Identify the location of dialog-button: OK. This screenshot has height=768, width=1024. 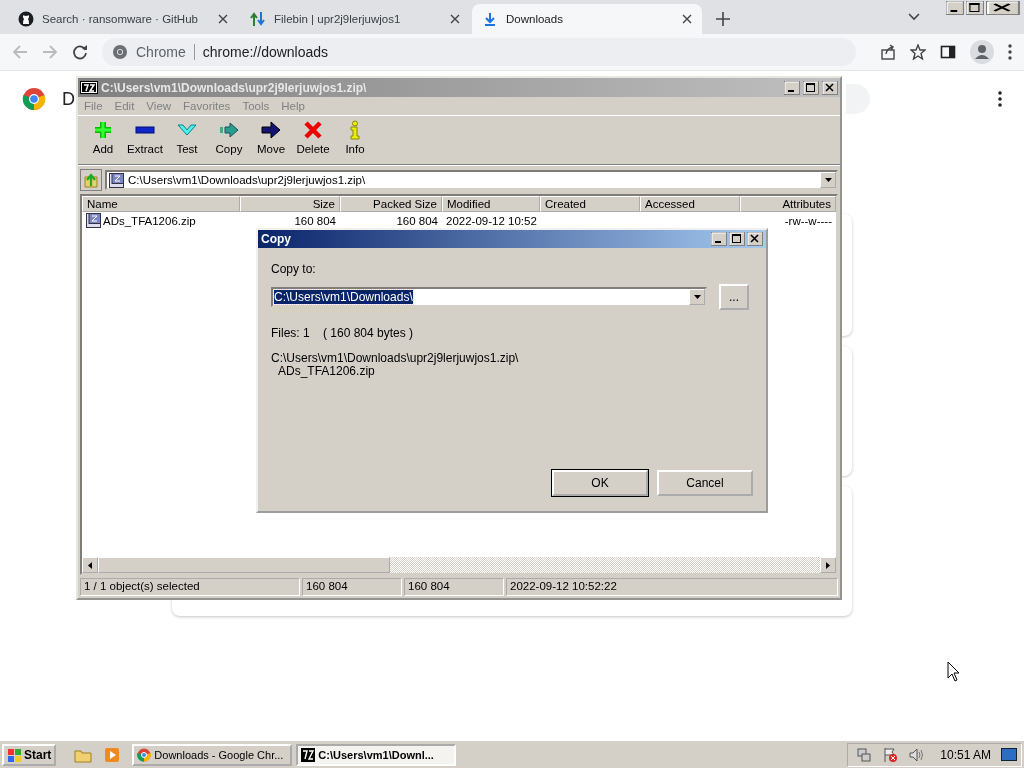
(600, 483).